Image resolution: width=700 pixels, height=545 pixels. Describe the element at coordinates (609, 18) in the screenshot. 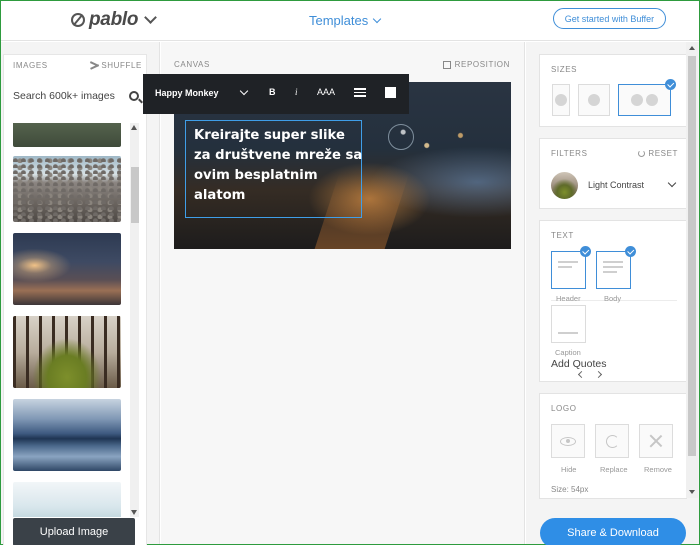

I see `get-started-button: Get started with Buffer` at that location.